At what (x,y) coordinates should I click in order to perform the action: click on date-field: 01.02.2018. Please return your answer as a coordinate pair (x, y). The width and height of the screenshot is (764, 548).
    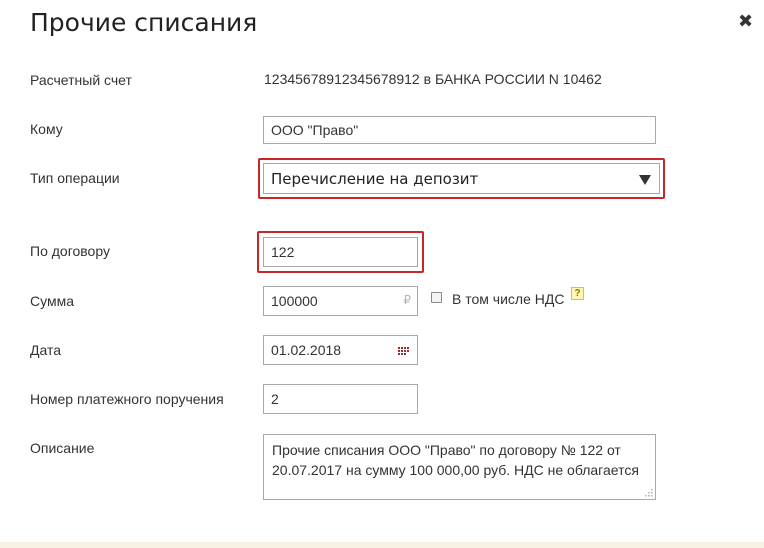
    Looking at the image, I should click on (340, 350).